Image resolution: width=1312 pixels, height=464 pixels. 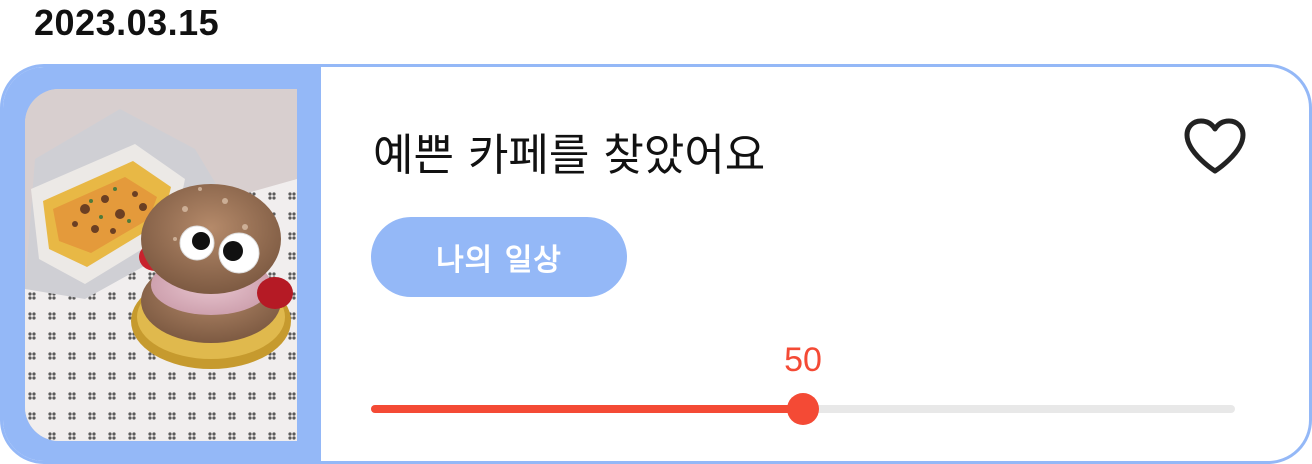 What do you see at coordinates (803, 360) in the screenshot?
I see `slider-value-label: 50` at bounding box center [803, 360].